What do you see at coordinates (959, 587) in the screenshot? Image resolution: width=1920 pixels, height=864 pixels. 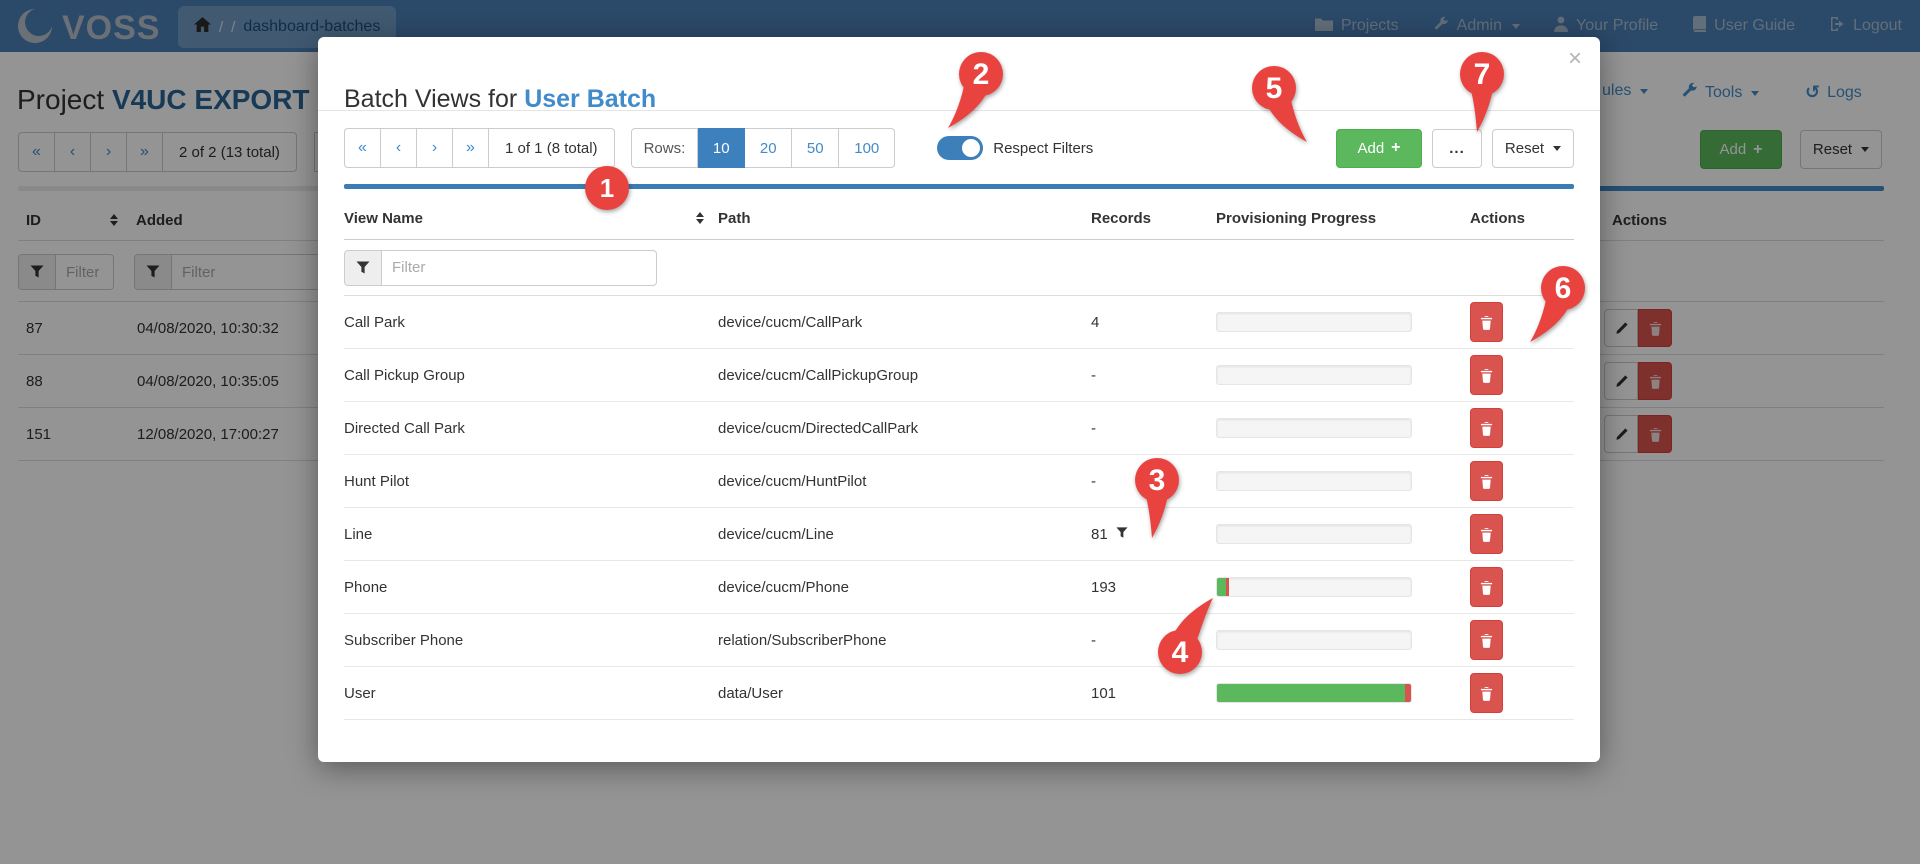 I see `table-row: Phone device/cucm/Phone 193` at bounding box center [959, 587].